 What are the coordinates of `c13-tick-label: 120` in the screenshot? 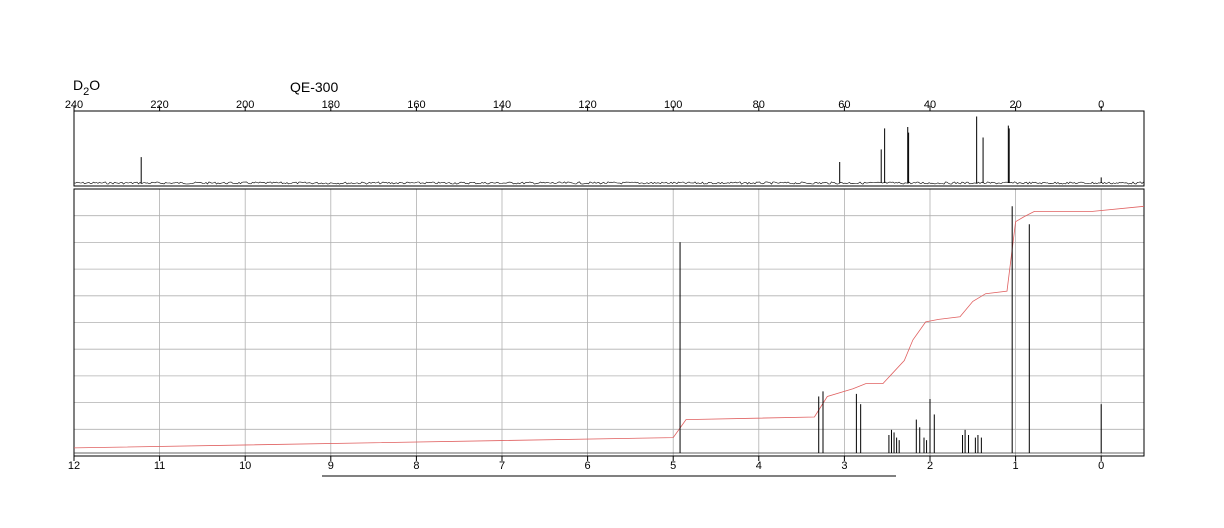 It's located at (587, 105).